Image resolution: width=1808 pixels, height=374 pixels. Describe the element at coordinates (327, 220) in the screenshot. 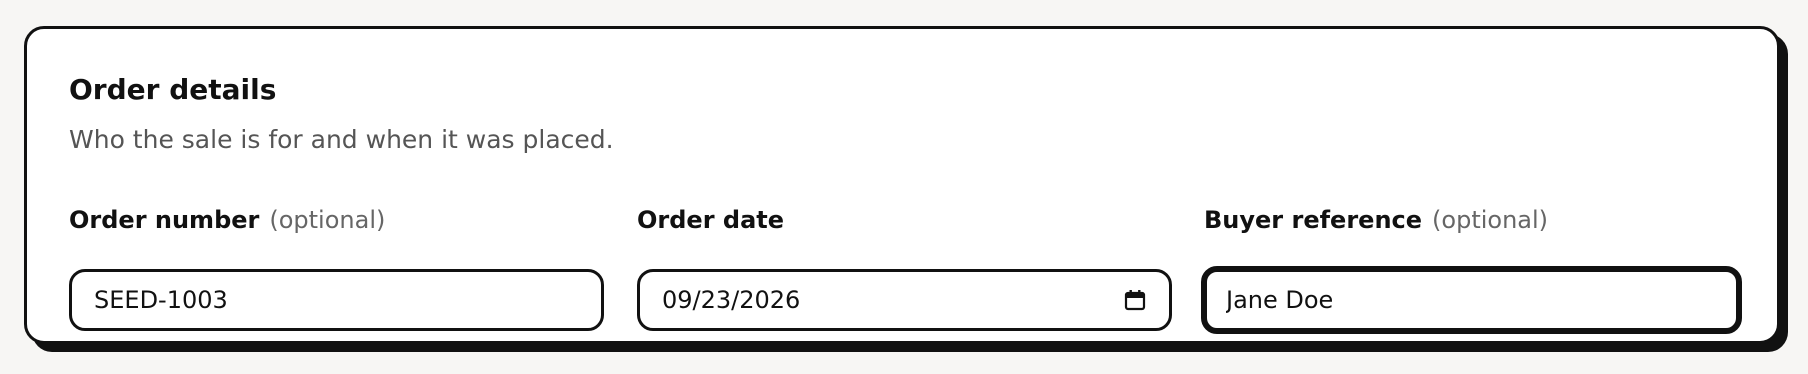

I see `order-number-optional-note: (optional)` at that location.